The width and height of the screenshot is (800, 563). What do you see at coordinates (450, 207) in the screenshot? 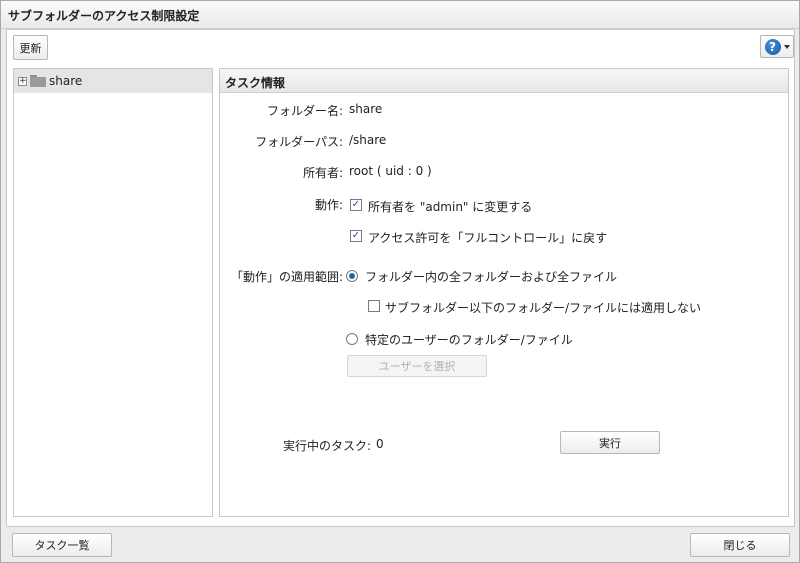
I see `change-owner-label: 所有者を "admin" に変更する` at bounding box center [450, 207].